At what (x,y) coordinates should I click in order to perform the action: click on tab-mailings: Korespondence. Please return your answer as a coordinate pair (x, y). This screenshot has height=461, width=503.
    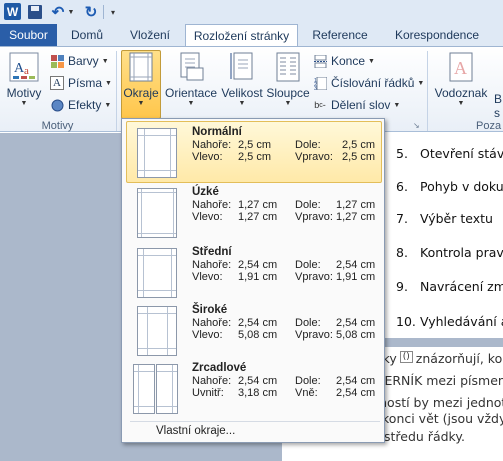
    Looking at the image, I should click on (437, 35).